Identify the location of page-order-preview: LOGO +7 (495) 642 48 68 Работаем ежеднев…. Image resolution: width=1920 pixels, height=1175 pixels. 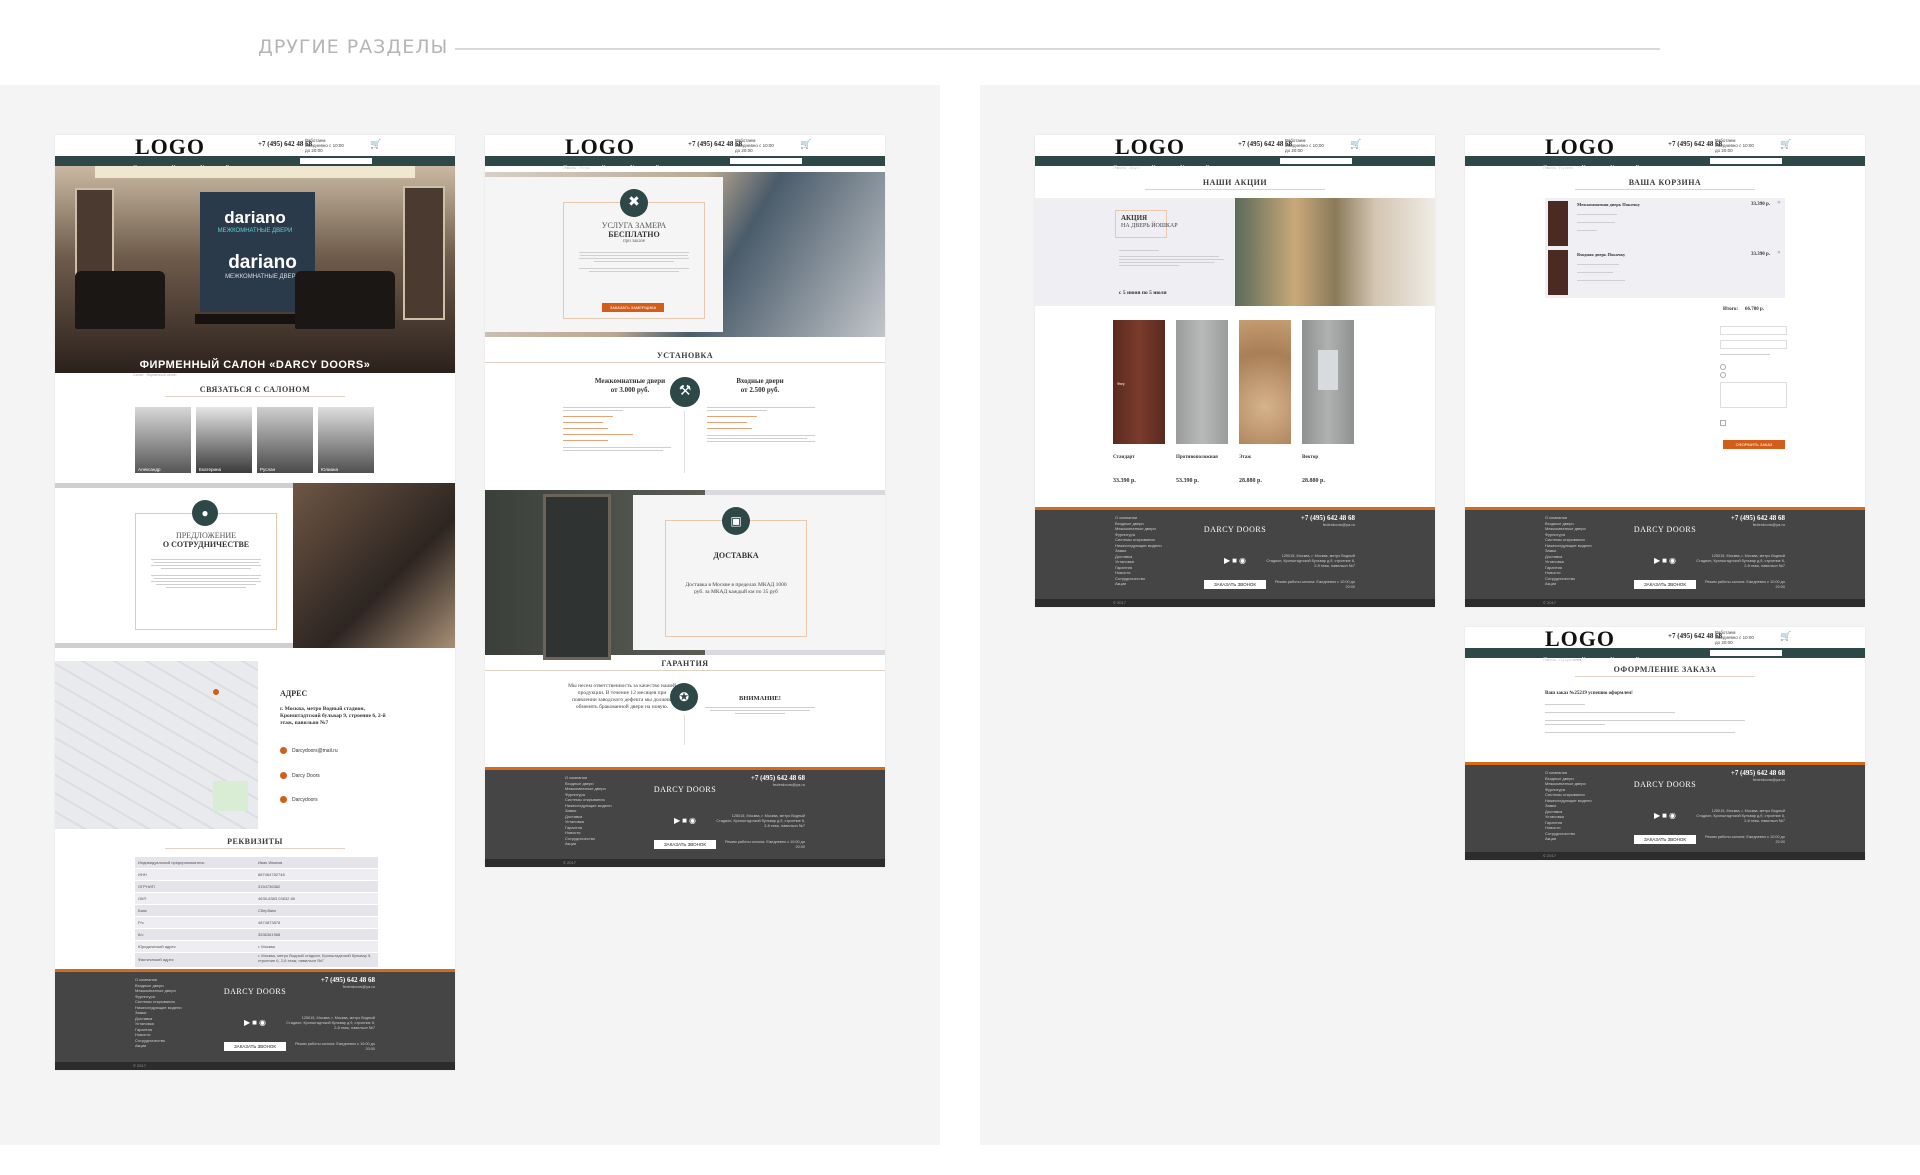
(1665, 743).